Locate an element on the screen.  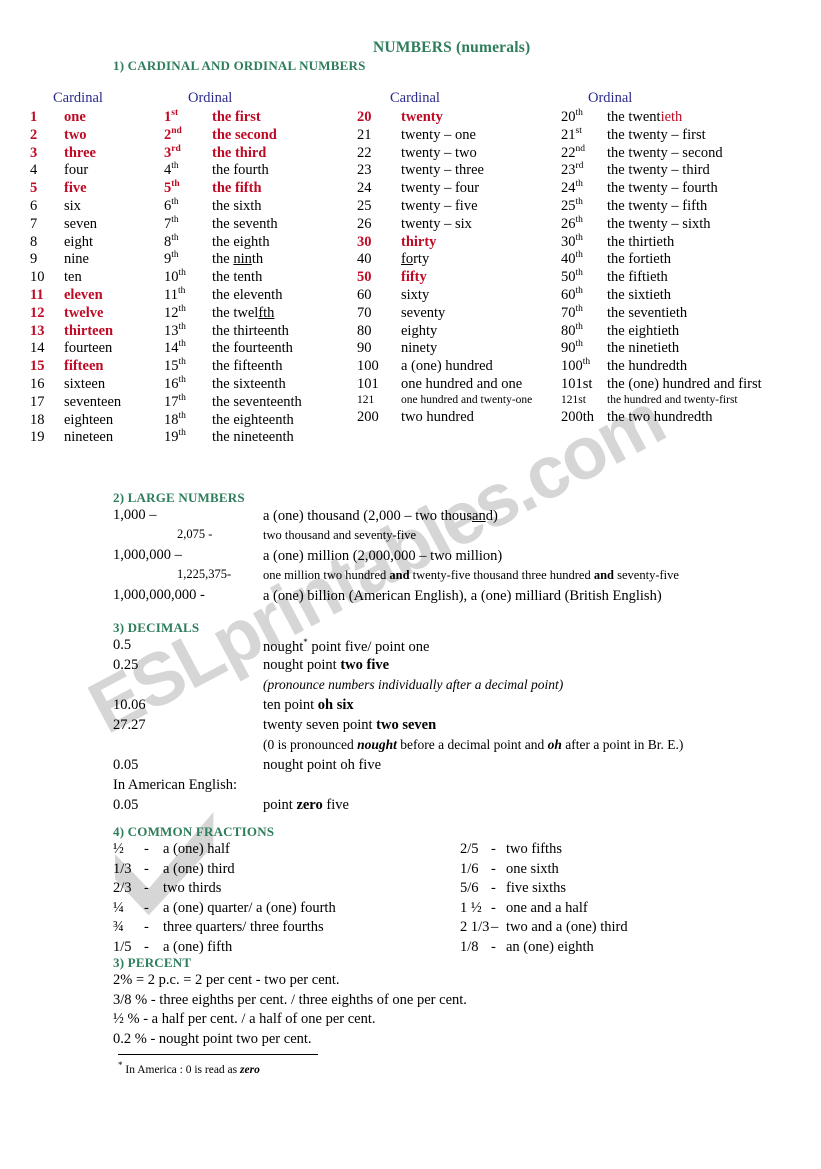
table-row: 20 twenty 20th the twentieth is located at coordinates (559, 118).